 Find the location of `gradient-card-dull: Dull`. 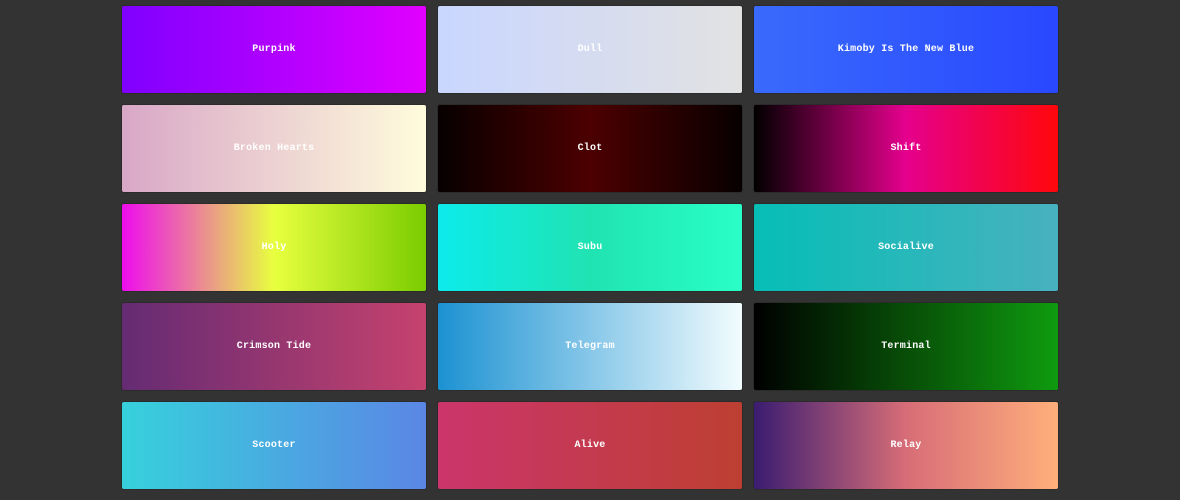

gradient-card-dull: Dull is located at coordinates (590, 49).